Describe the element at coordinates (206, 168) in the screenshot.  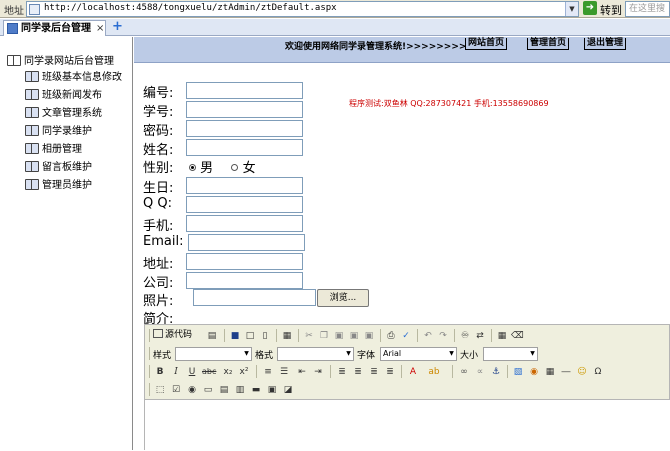
I see `male-label: 男` at that location.